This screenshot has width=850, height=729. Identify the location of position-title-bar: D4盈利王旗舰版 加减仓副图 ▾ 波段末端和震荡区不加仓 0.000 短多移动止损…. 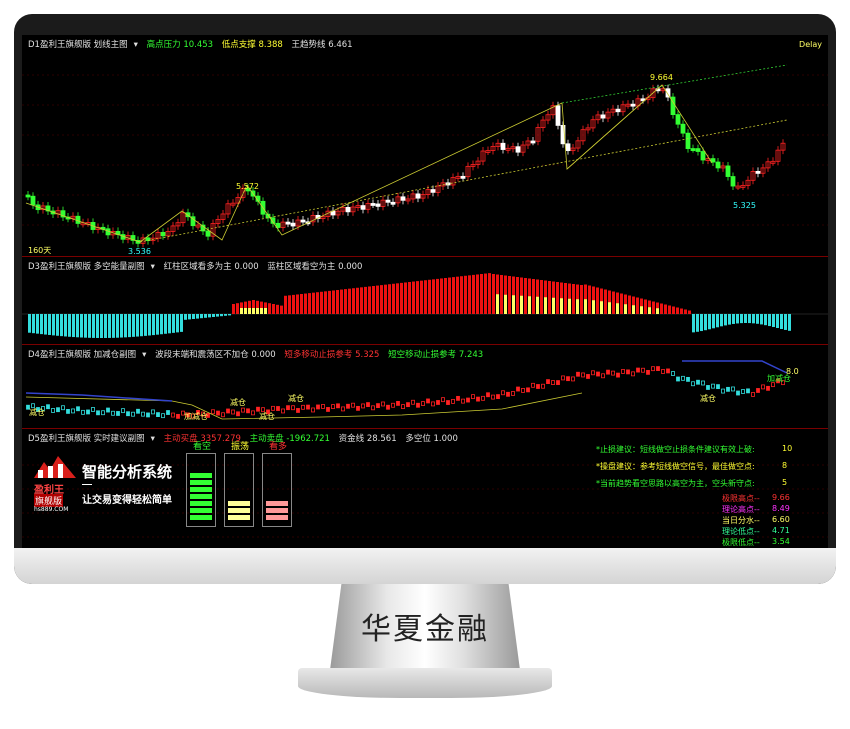
(256, 355).